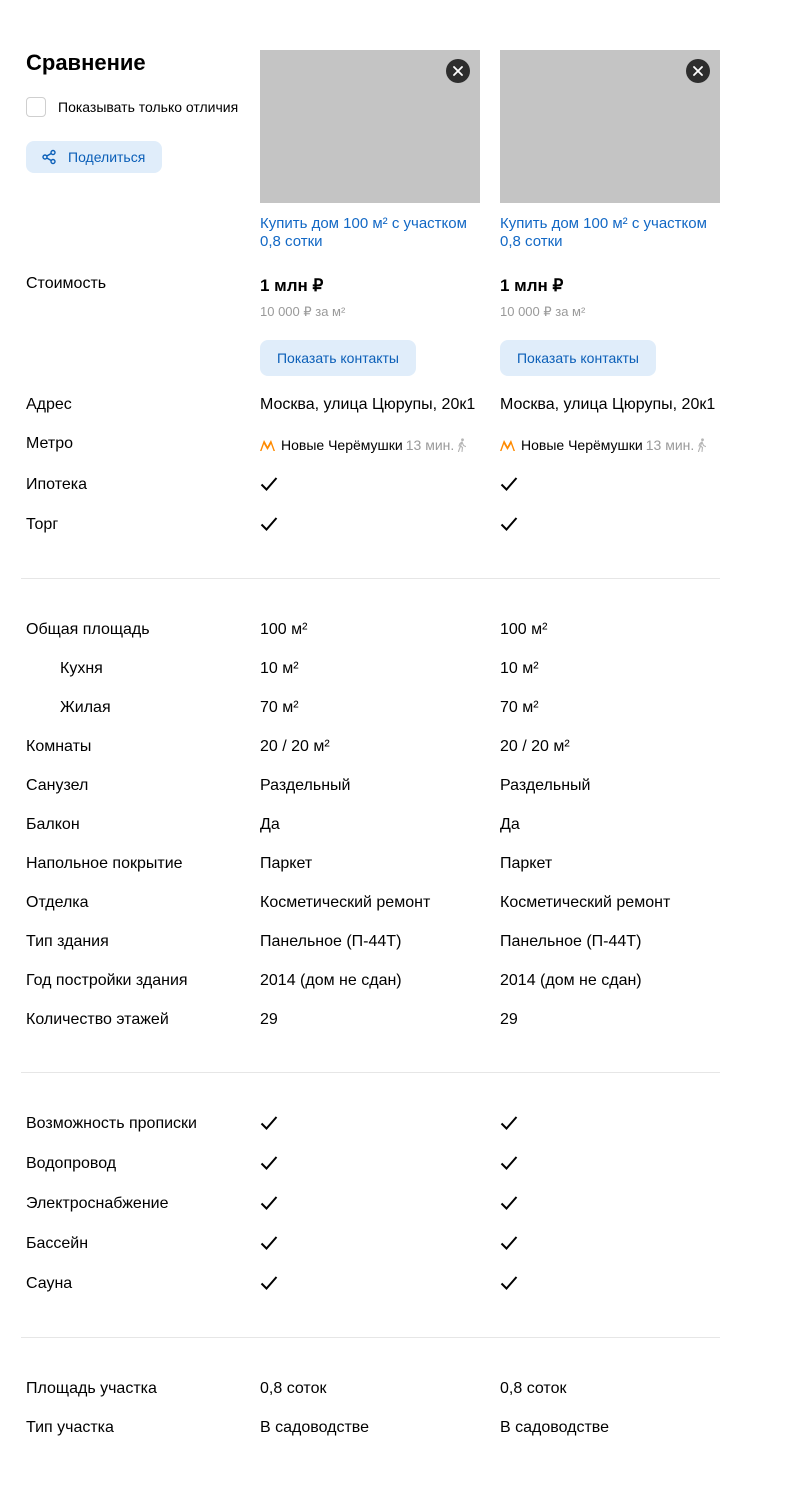 The width and height of the screenshot is (800, 1506). I want to click on row-label-mortgage: Ипотека, so click(57, 484).